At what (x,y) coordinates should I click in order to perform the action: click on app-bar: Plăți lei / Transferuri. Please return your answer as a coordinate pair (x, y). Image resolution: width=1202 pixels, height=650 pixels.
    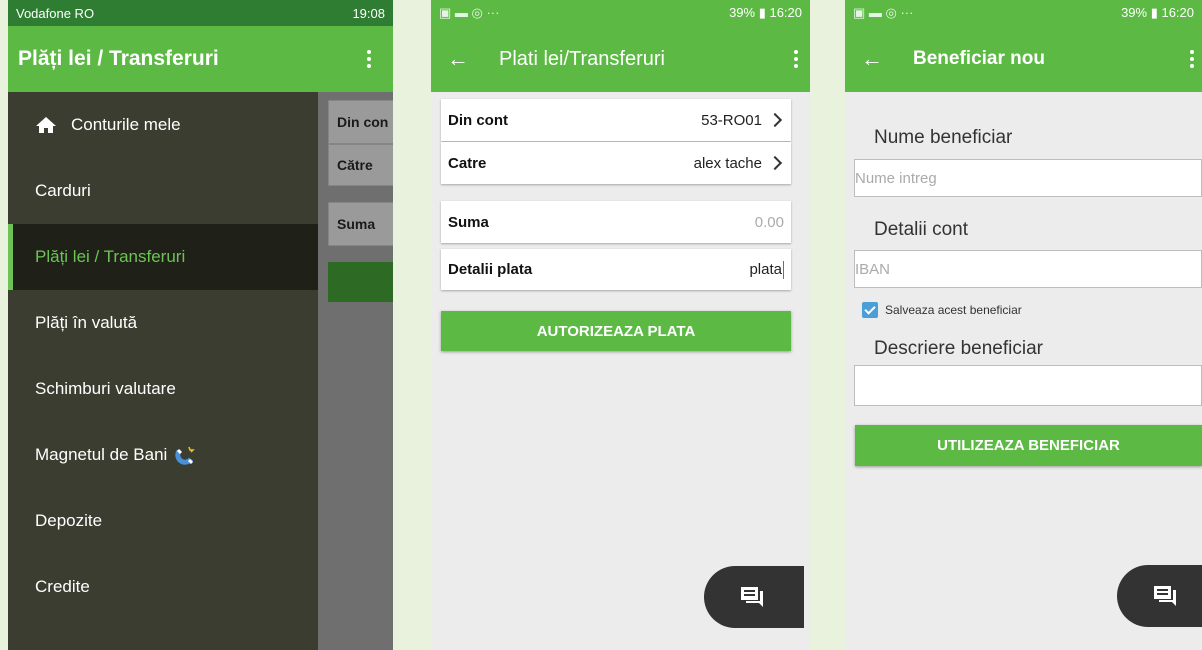
    Looking at the image, I should click on (200, 59).